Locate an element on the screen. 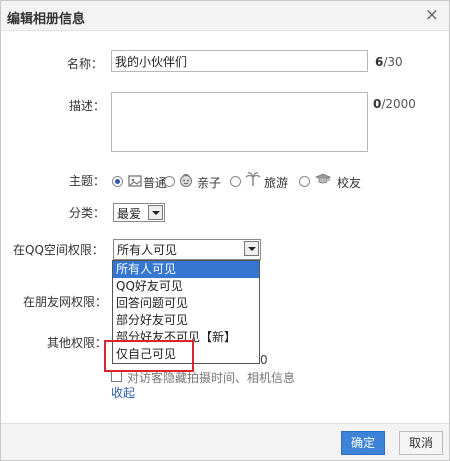 The image size is (450, 461). category-value: 最爱 is located at coordinates (129, 214).